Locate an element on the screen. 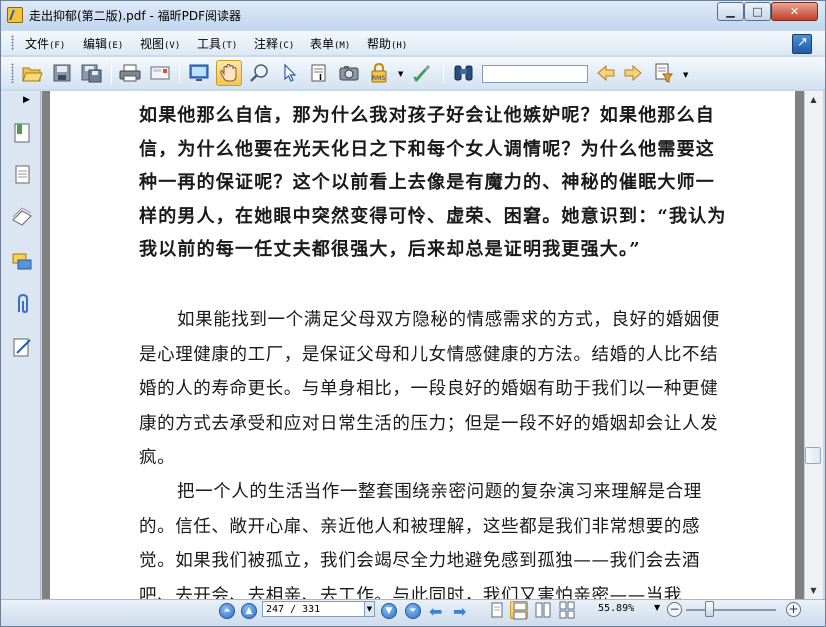  panel-expand-icon: ▶ is located at coordinates (26, 100).